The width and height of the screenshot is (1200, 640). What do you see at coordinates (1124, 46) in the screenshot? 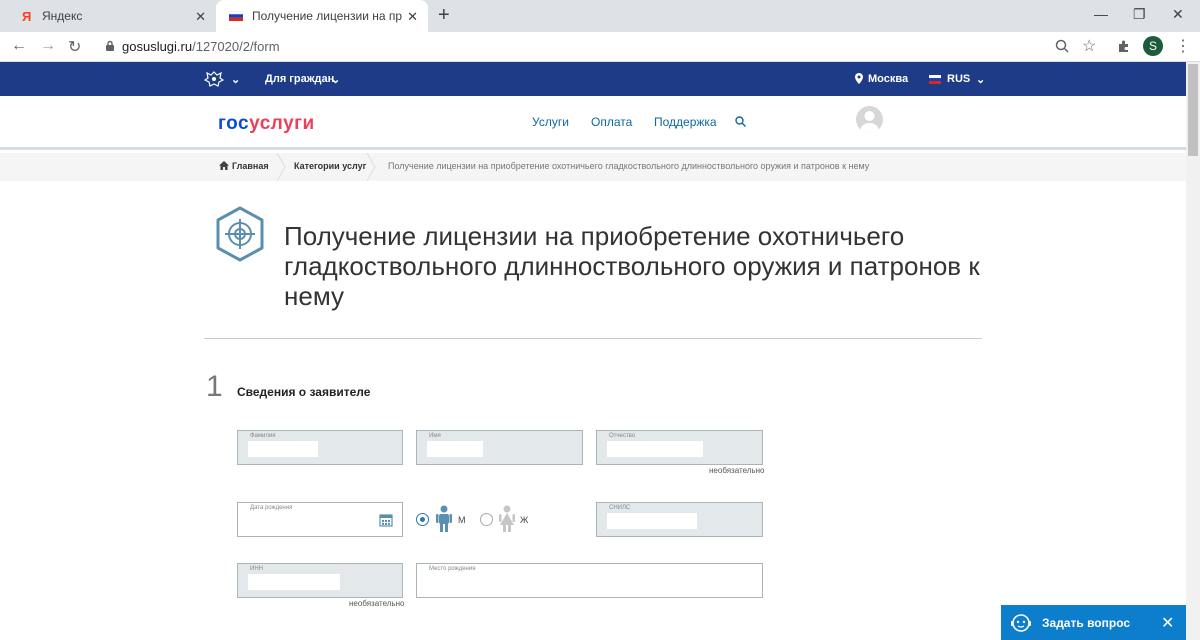
I see `extensions-icon` at bounding box center [1124, 46].